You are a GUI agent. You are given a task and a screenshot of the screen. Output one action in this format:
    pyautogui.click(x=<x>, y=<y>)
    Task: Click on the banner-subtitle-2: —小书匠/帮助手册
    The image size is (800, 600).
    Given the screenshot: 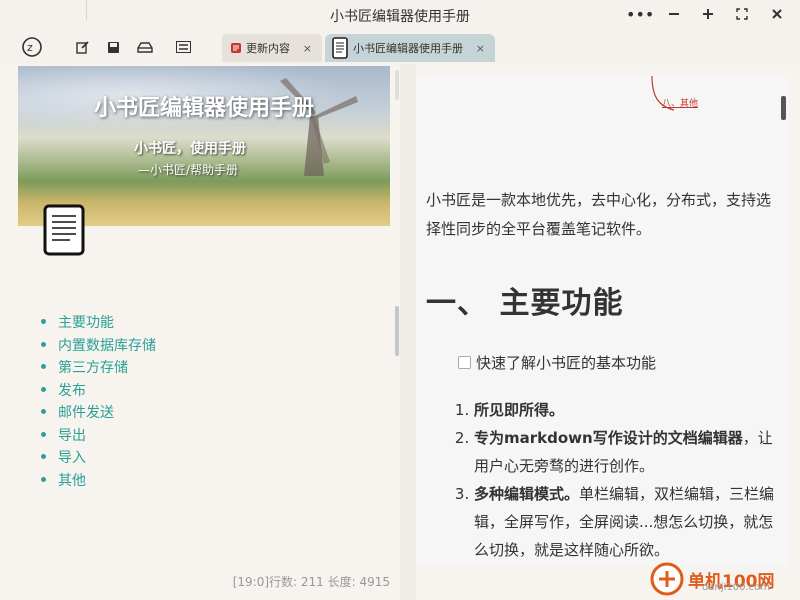 What is the action you would take?
    pyautogui.click(x=188, y=170)
    